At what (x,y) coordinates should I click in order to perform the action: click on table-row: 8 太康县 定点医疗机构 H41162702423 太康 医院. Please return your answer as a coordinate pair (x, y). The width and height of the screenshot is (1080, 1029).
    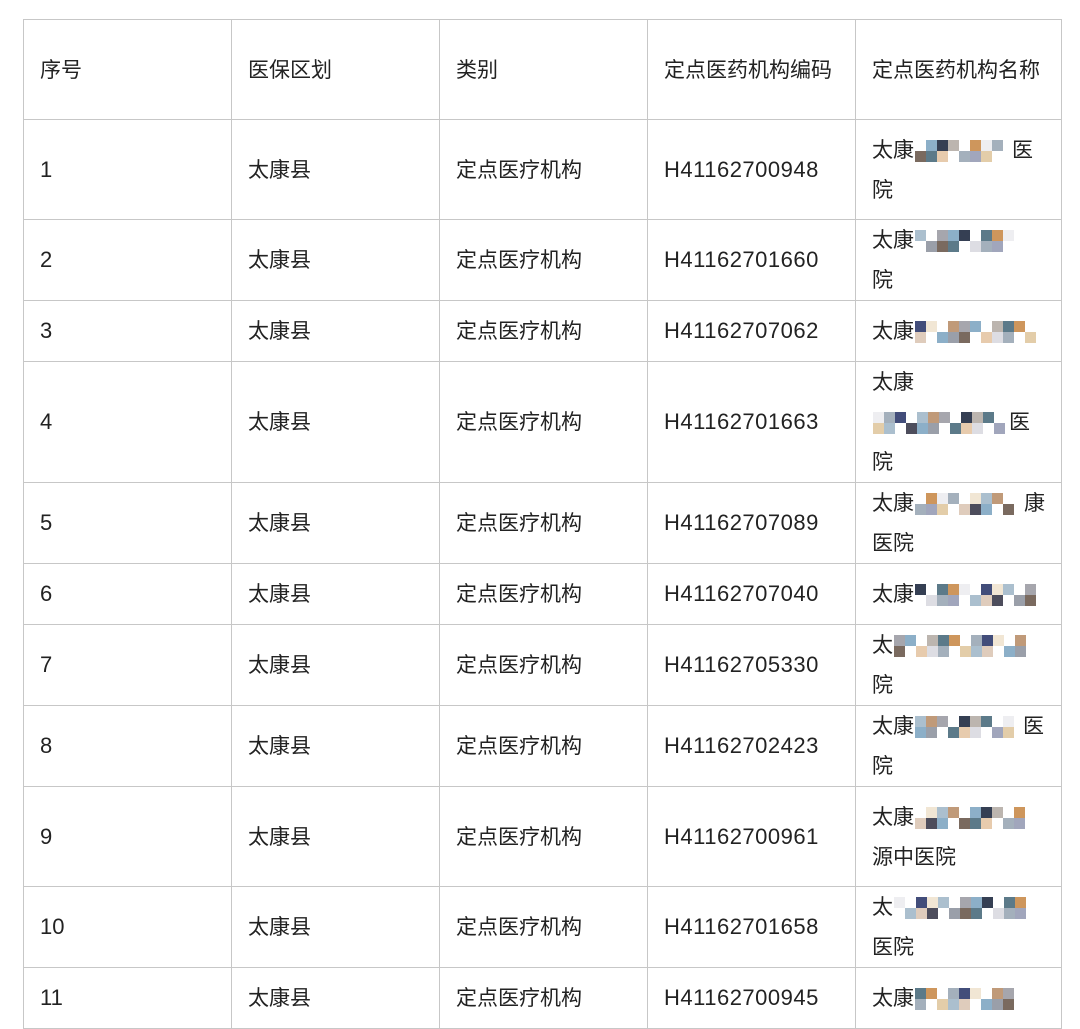
    Looking at the image, I should click on (542, 746).